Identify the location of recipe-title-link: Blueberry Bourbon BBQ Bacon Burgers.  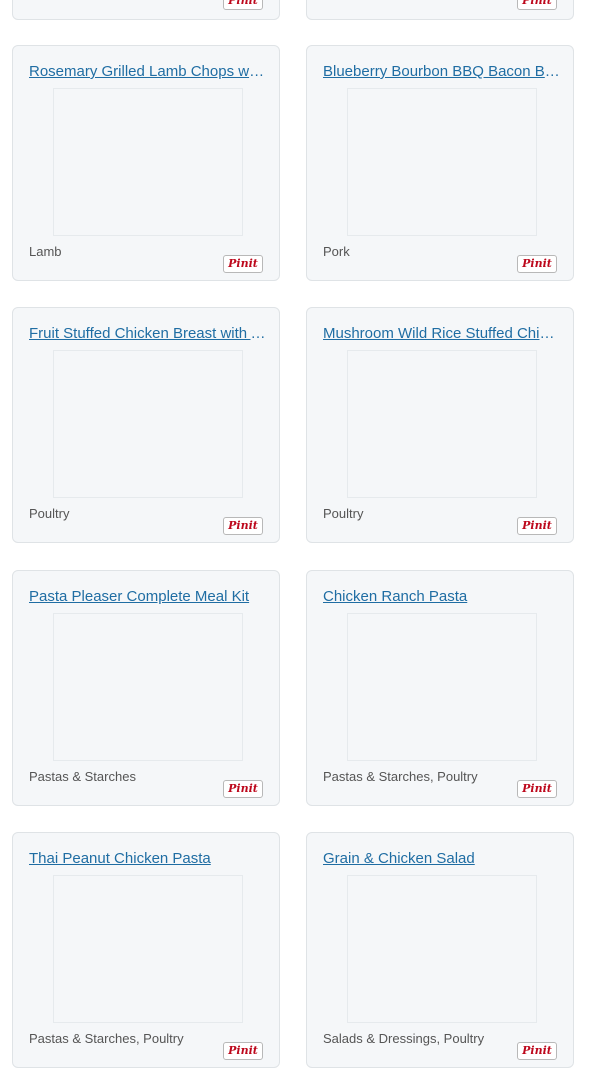
(441, 72).